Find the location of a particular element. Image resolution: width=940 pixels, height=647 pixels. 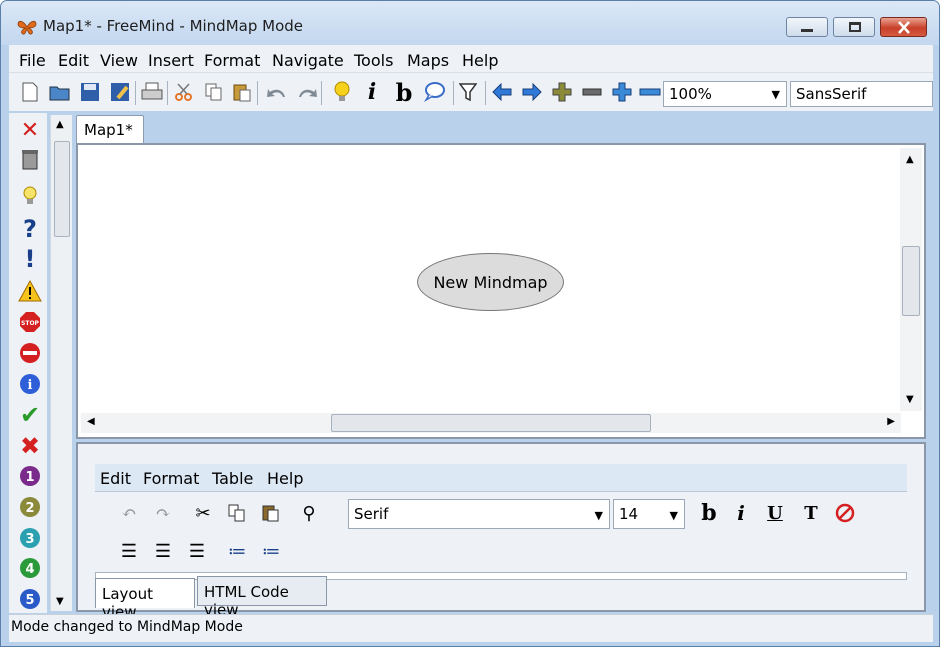

menu-maps: Maps is located at coordinates (428, 60).